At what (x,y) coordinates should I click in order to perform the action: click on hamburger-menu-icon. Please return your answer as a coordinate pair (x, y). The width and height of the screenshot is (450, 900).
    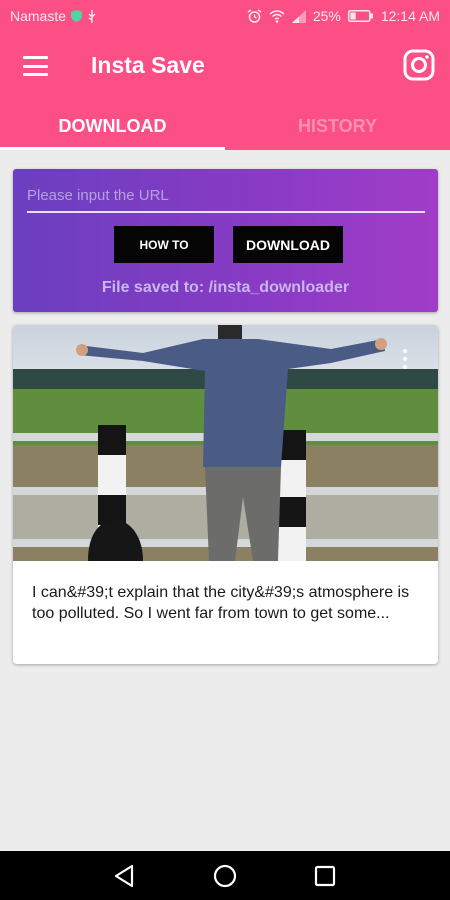
    Looking at the image, I should click on (35, 66).